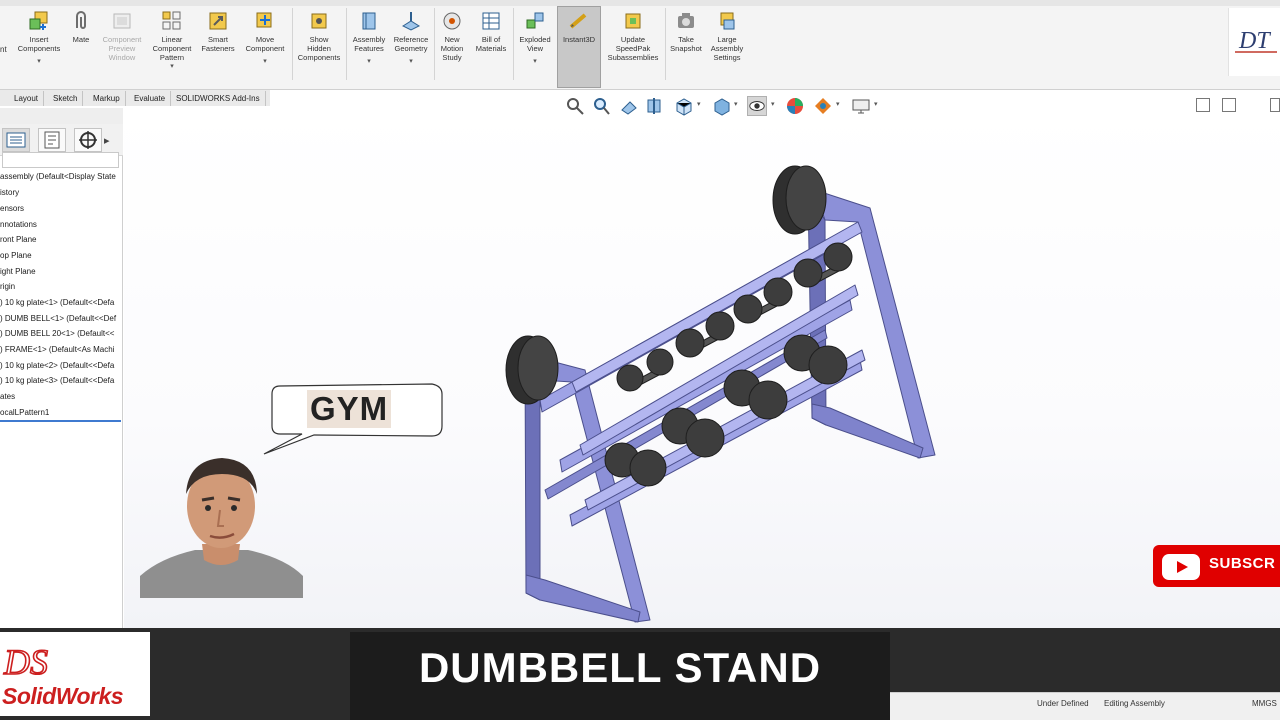  I want to click on solidworks-wordmark: SolidWorks, so click(63, 696).